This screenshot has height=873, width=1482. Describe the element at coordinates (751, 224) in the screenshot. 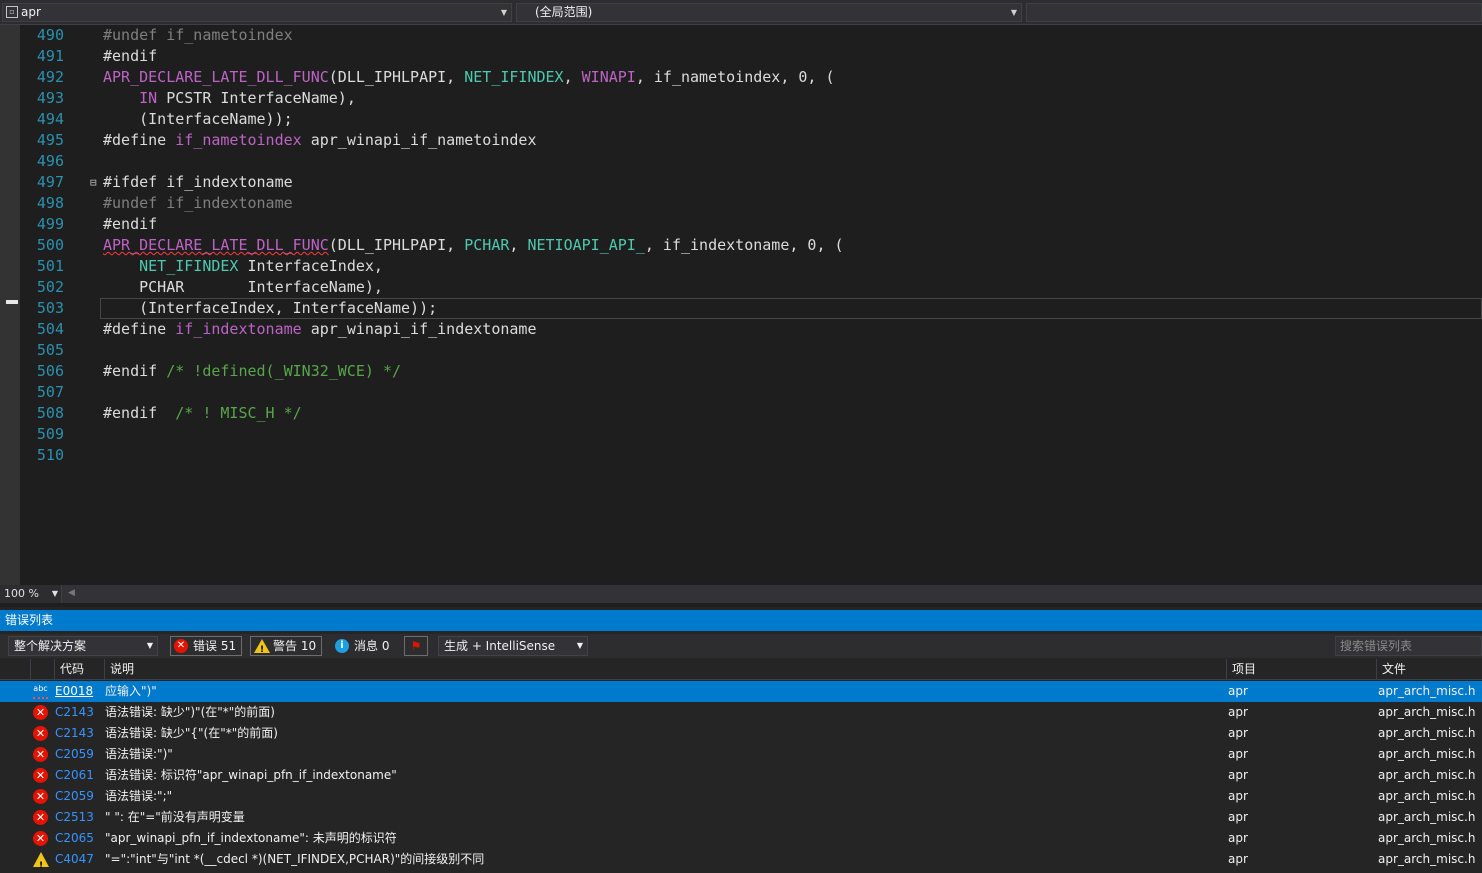

I see `code-line: 499 #endif` at that location.